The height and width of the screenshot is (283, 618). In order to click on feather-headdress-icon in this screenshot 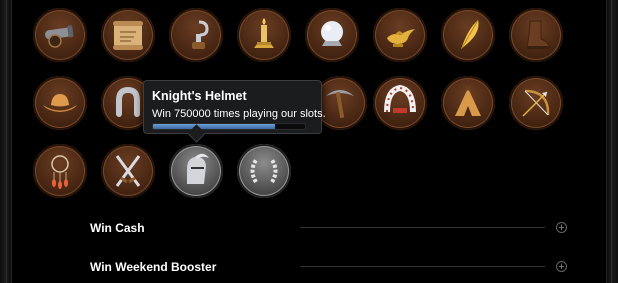, I will do `click(400, 98)`.